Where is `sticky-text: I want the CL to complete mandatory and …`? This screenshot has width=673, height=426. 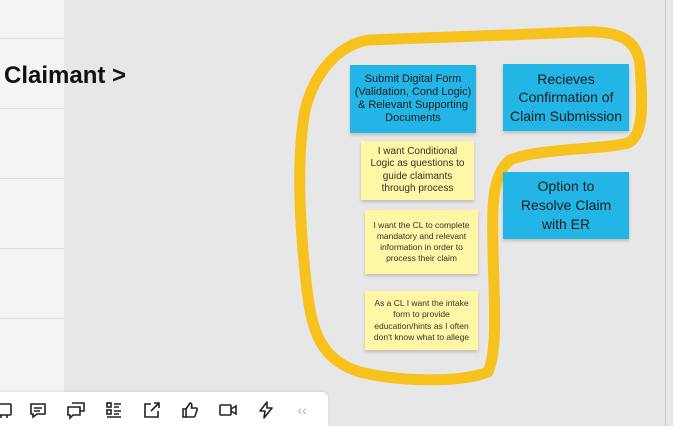 sticky-text: I want the CL to complete mandatory and … is located at coordinates (421, 241).